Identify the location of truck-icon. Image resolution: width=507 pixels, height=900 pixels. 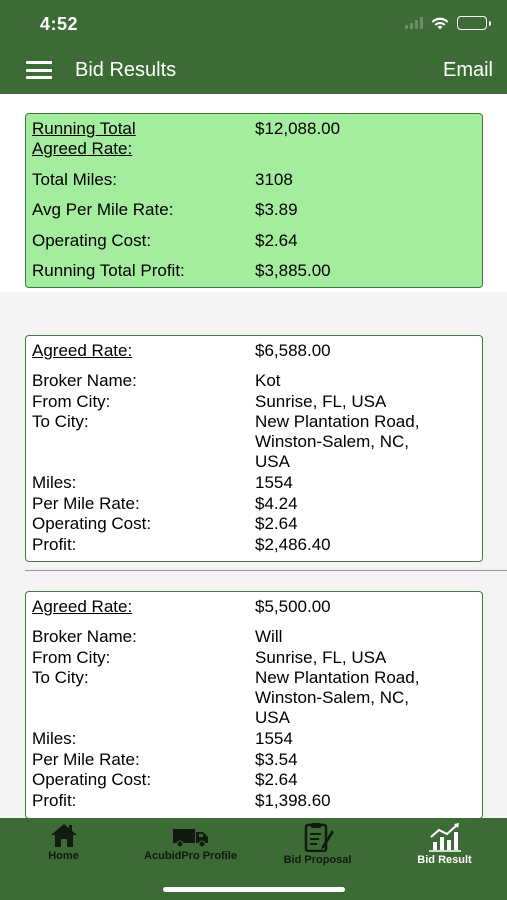
(190, 838).